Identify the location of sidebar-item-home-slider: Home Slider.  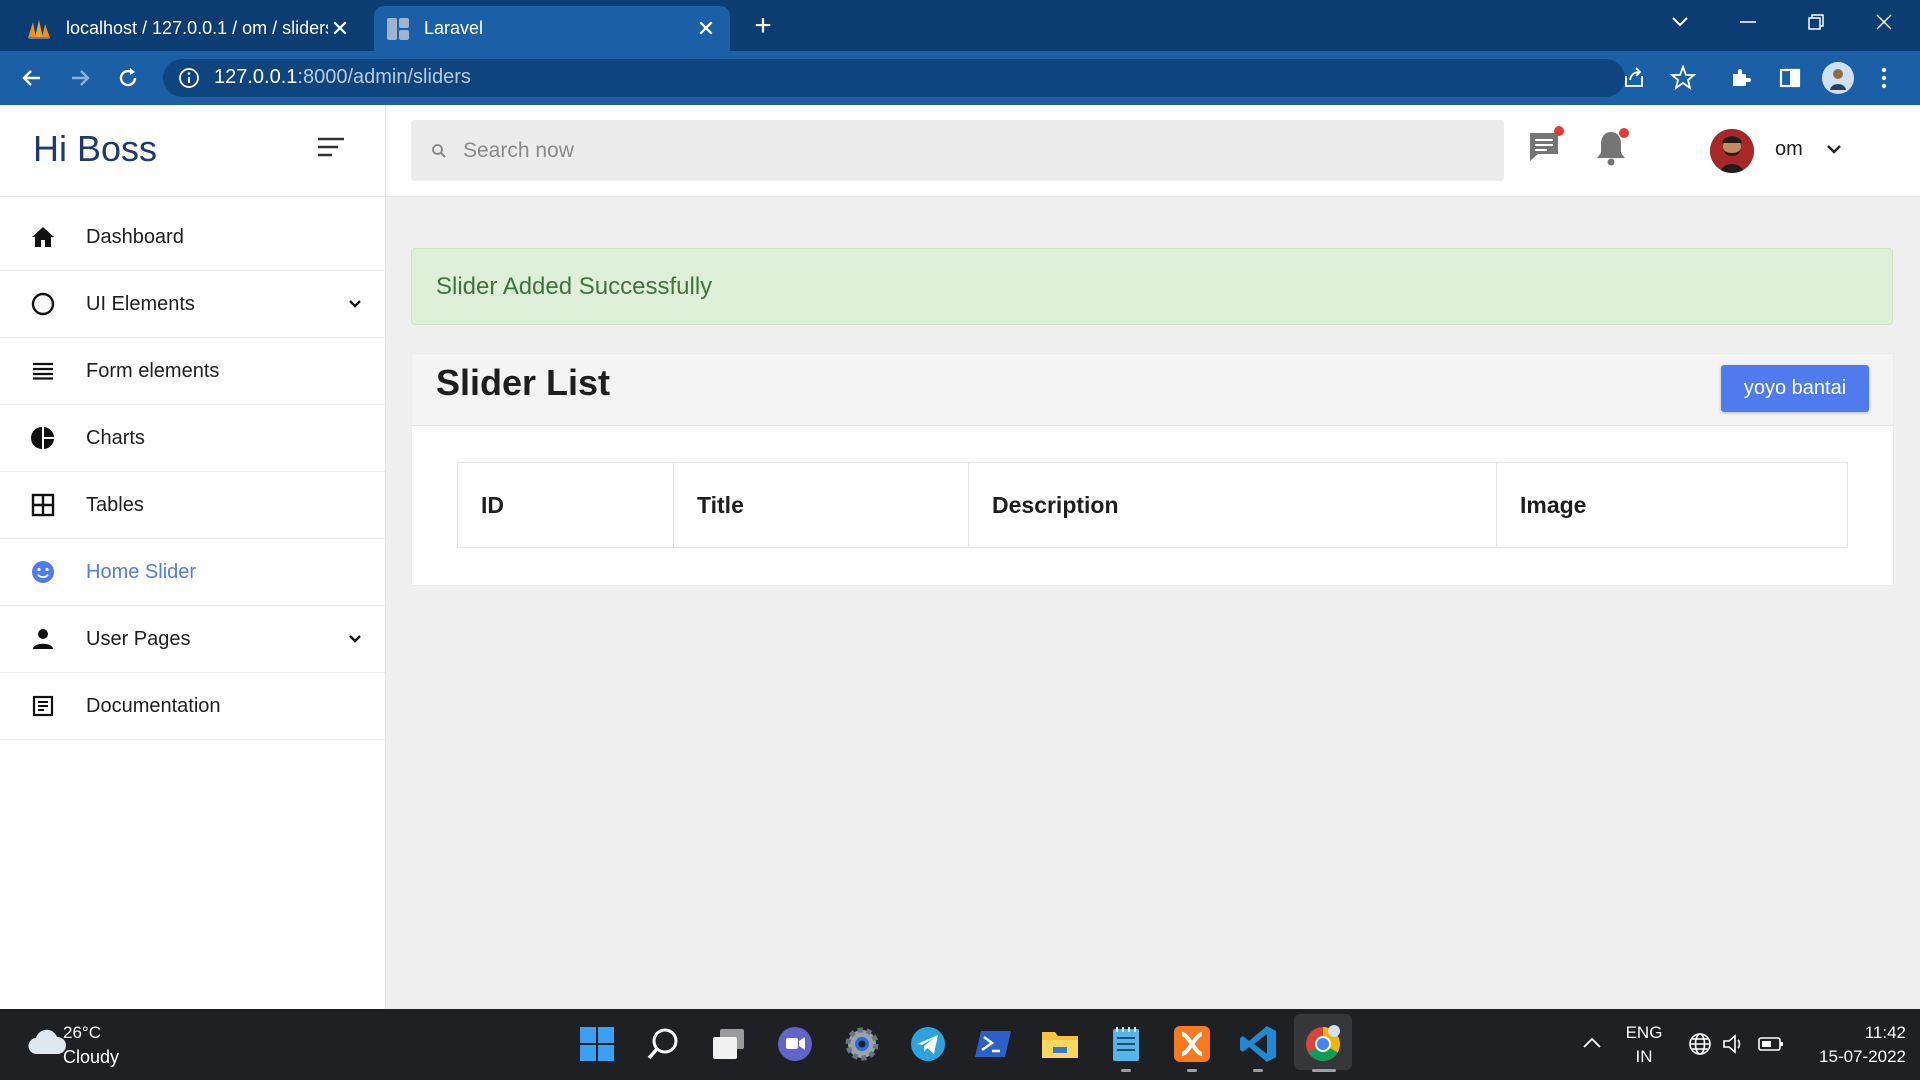
(192, 572).